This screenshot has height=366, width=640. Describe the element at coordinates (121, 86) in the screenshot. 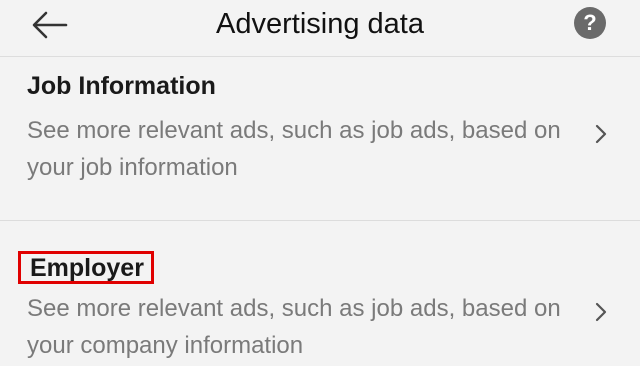

I see `item-title: Job Information` at that location.